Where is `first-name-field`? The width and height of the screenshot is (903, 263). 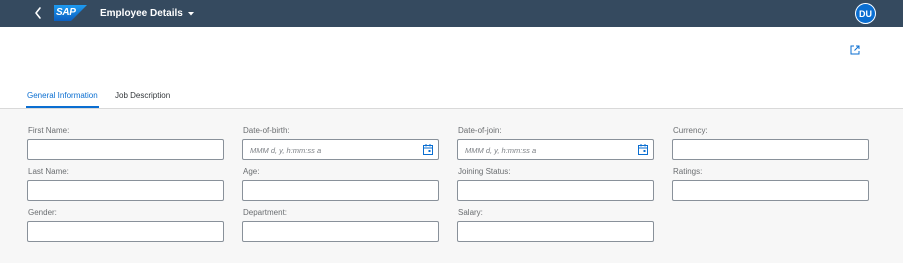 first-name-field is located at coordinates (125, 149).